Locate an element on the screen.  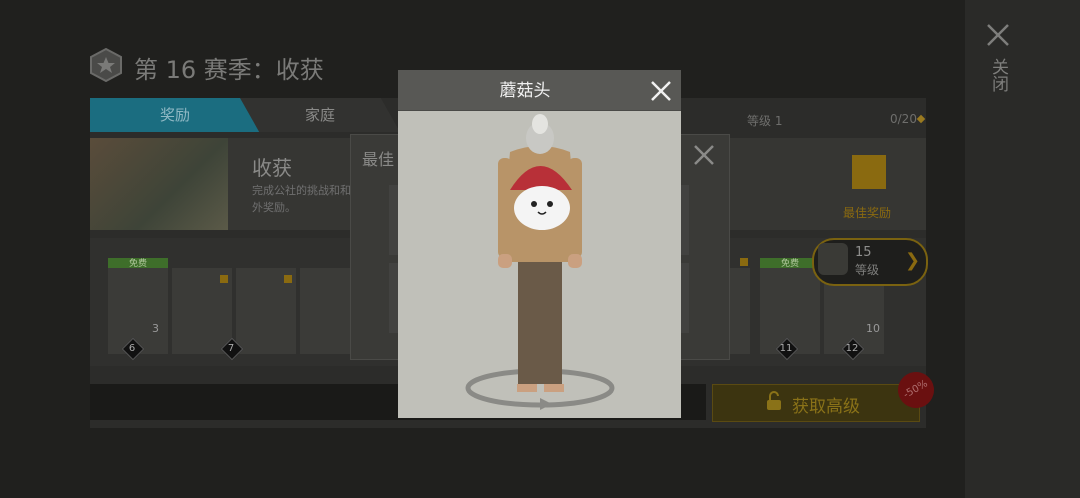
item-count: 3 is located at coordinates (155, 328).